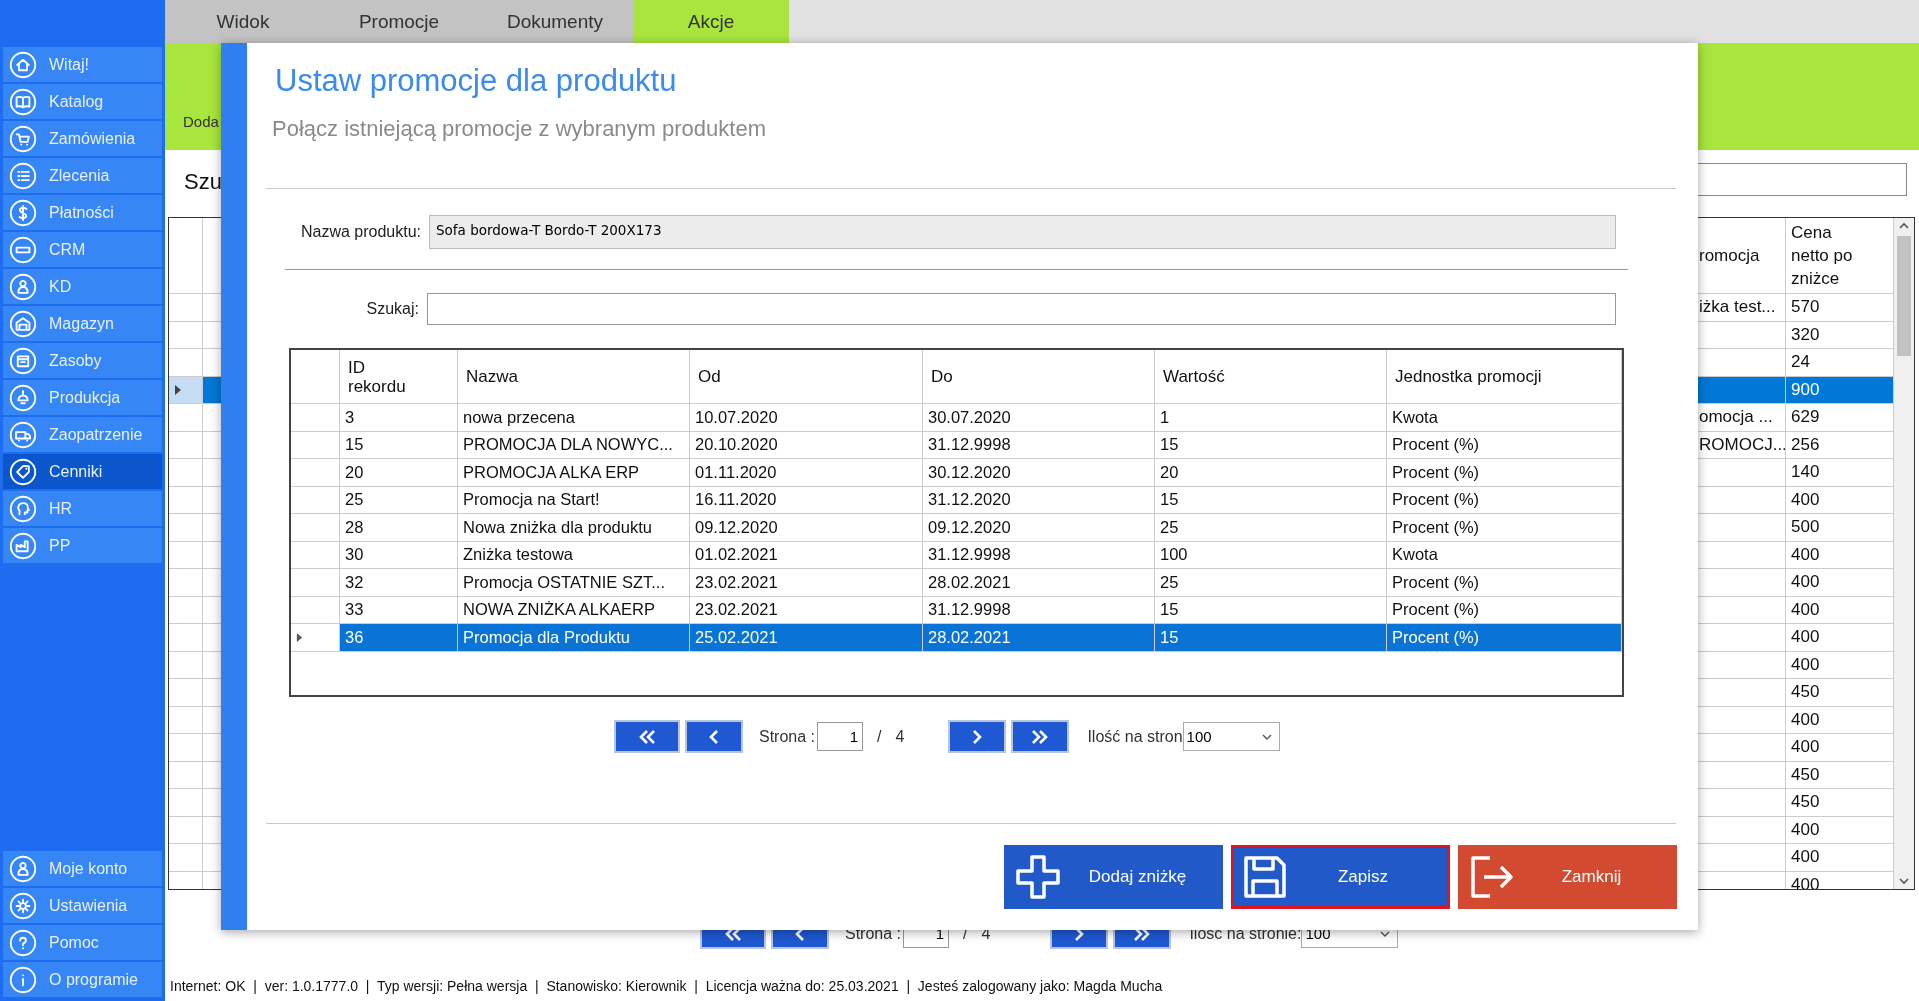 The image size is (1919, 1001). I want to click on table-cell: Nowa zniżka dla produktu, so click(557, 527).